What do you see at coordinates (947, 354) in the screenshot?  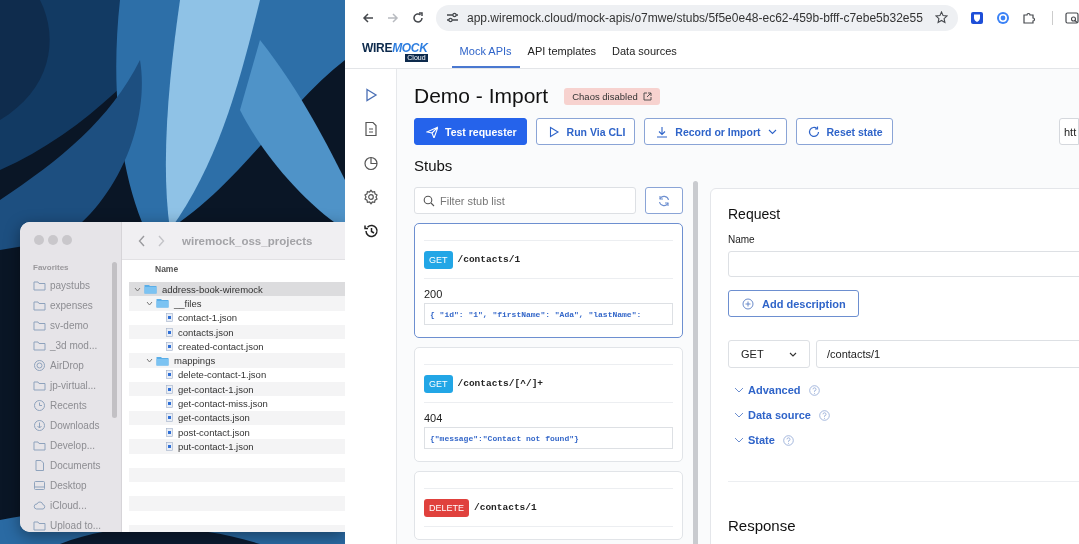 I see `url-path-field: /contacts/1` at bounding box center [947, 354].